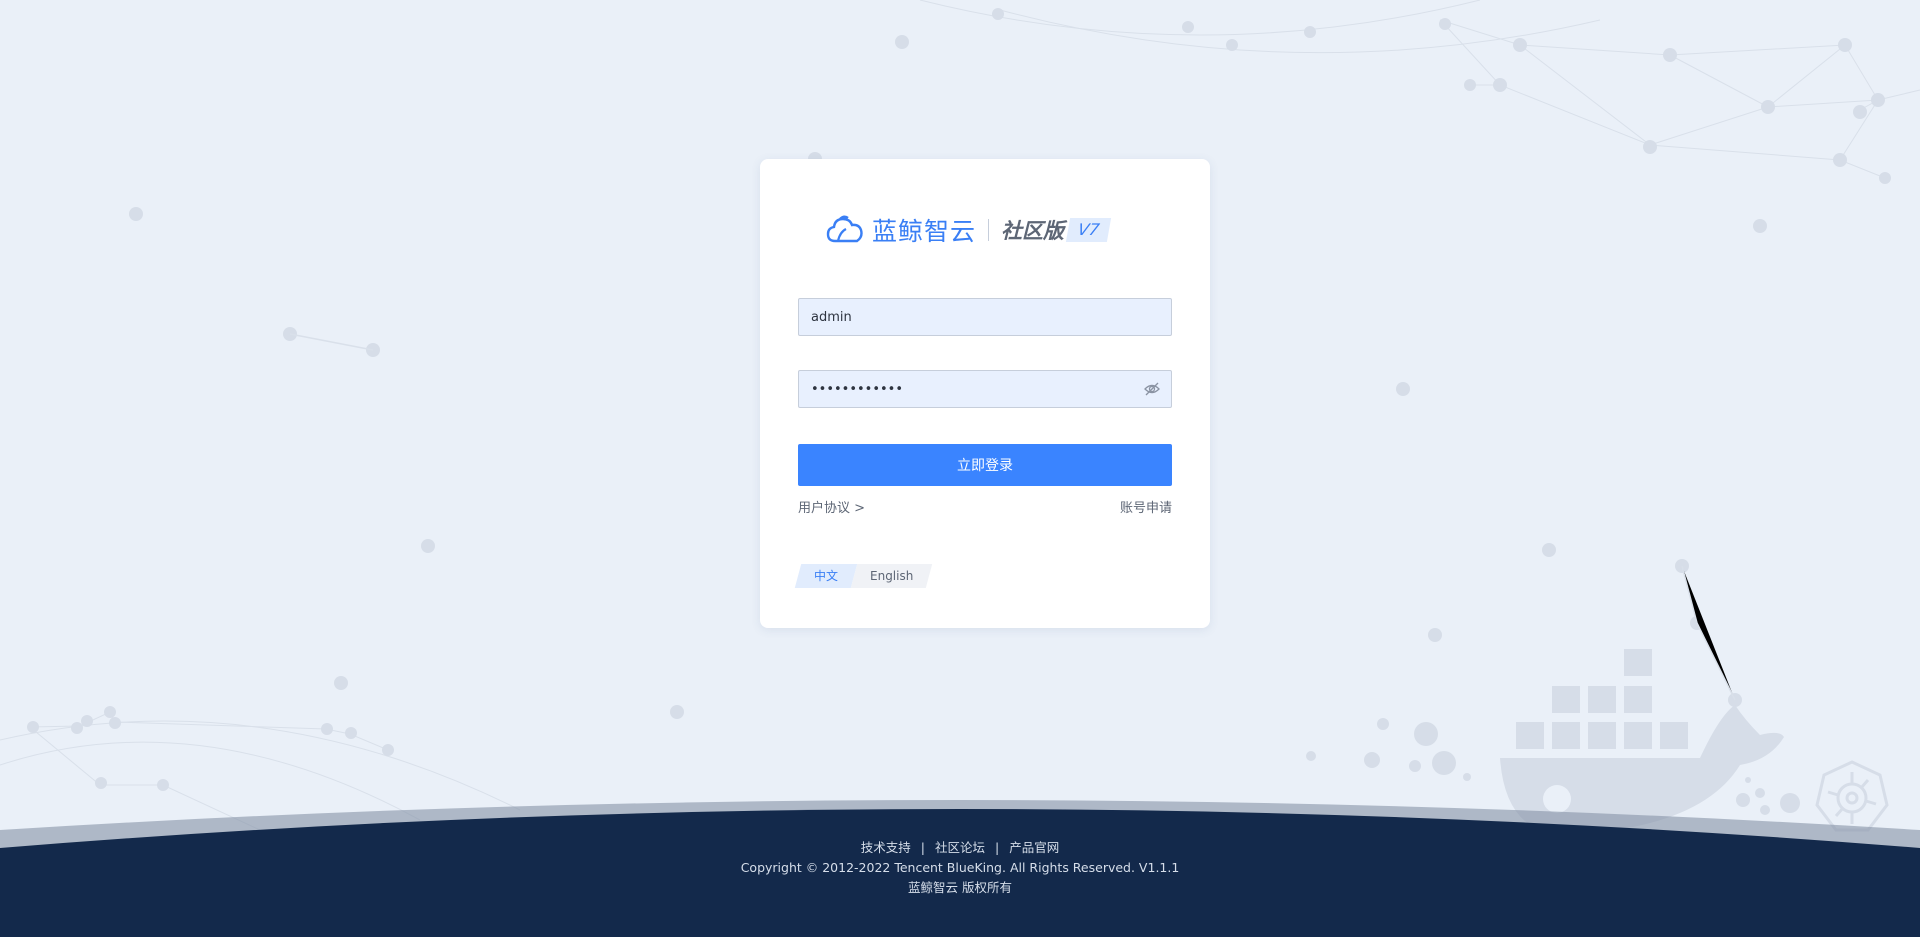  What do you see at coordinates (985, 507) in the screenshot?
I see `link-row: 用户协议 > 账号申请` at bounding box center [985, 507].